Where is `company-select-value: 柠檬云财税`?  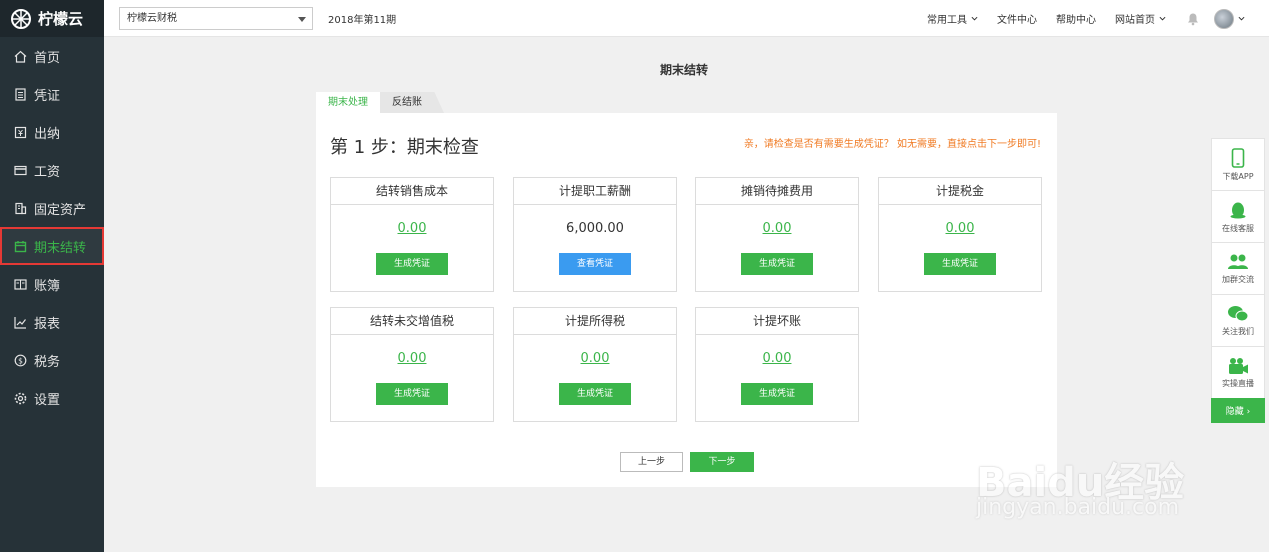 company-select-value: 柠檬云财税 is located at coordinates (152, 18).